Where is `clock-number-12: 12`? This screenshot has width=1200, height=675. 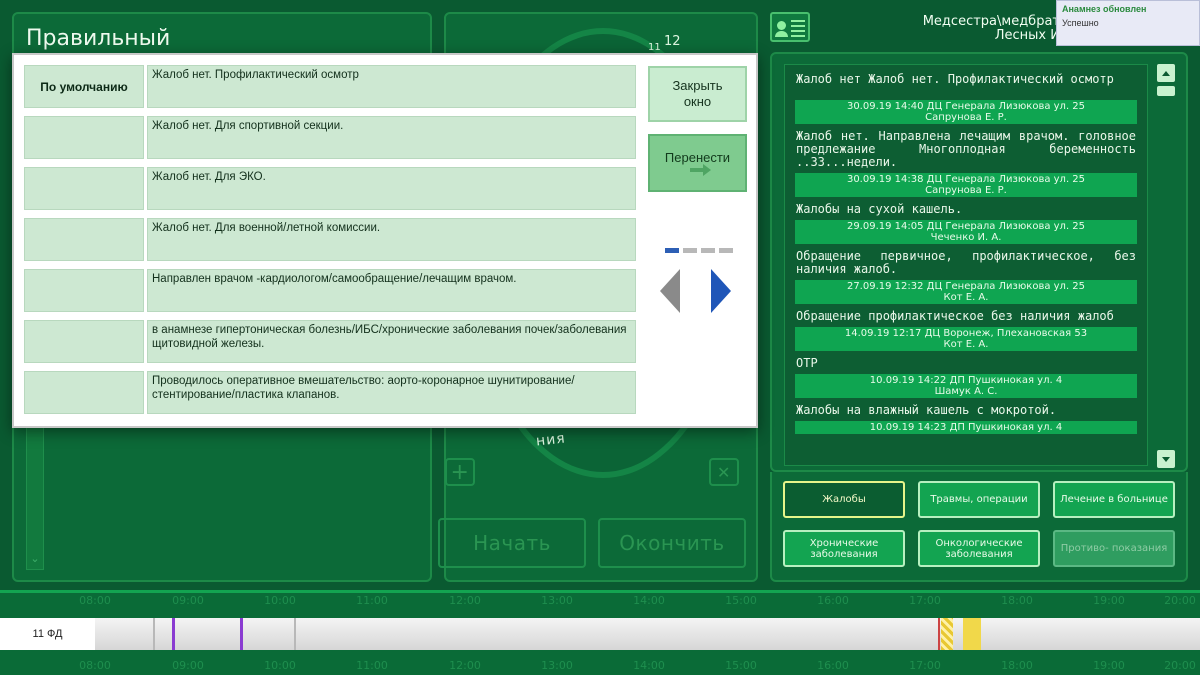 clock-number-12: 12 is located at coordinates (672, 41).